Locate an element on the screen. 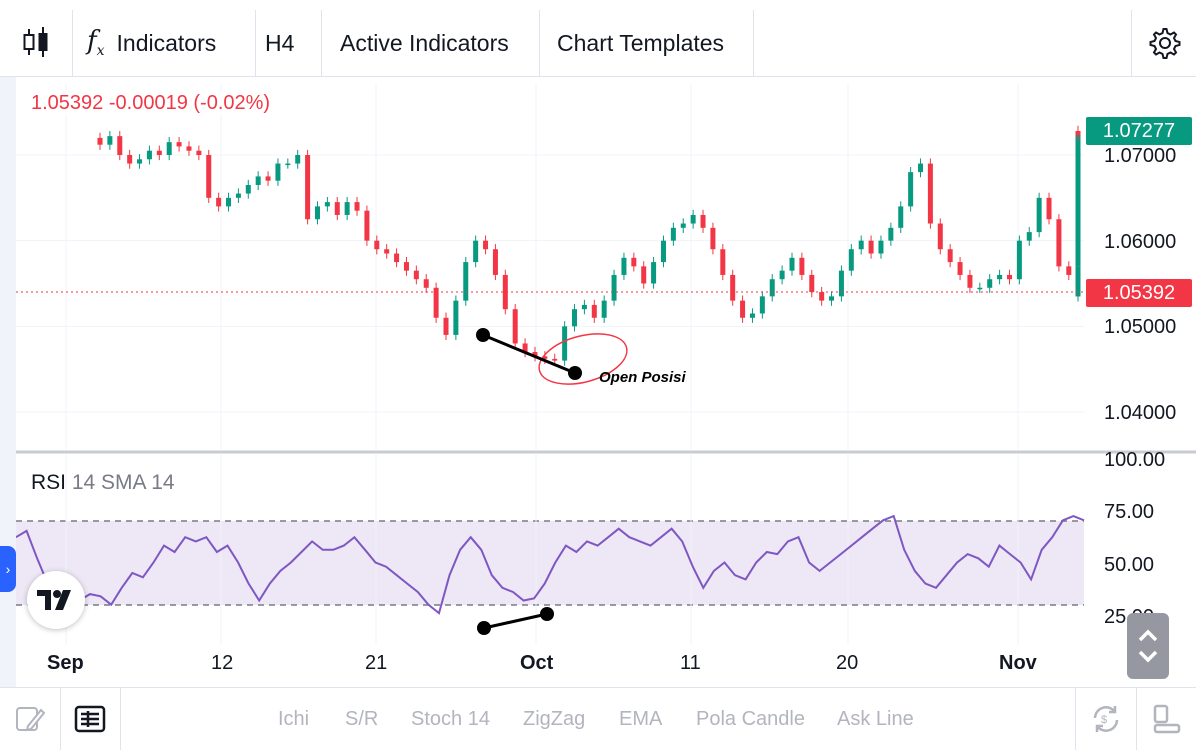 Image resolution: width=1196 pixels, height=752 pixels. rsi-name: RSI is located at coordinates (49, 482).